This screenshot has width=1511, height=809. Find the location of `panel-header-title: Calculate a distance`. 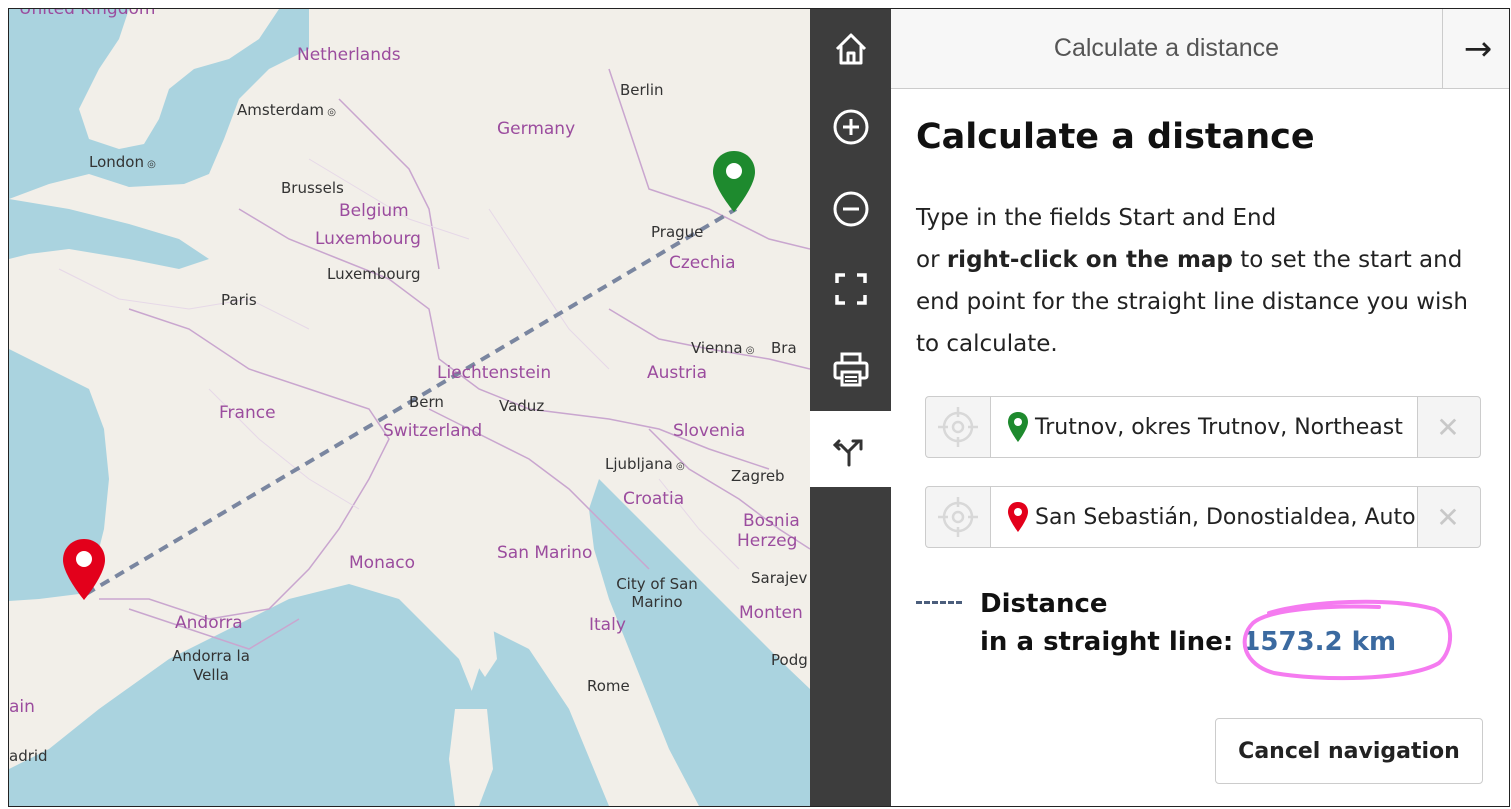

panel-header-title: Calculate a distance is located at coordinates (1166, 48).